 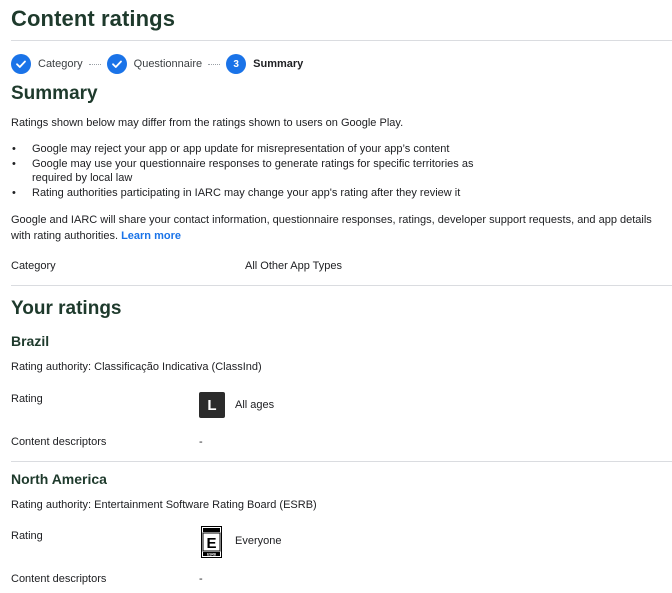 I want to click on step-summary: 3 Summary, so click(x=264, y=64).